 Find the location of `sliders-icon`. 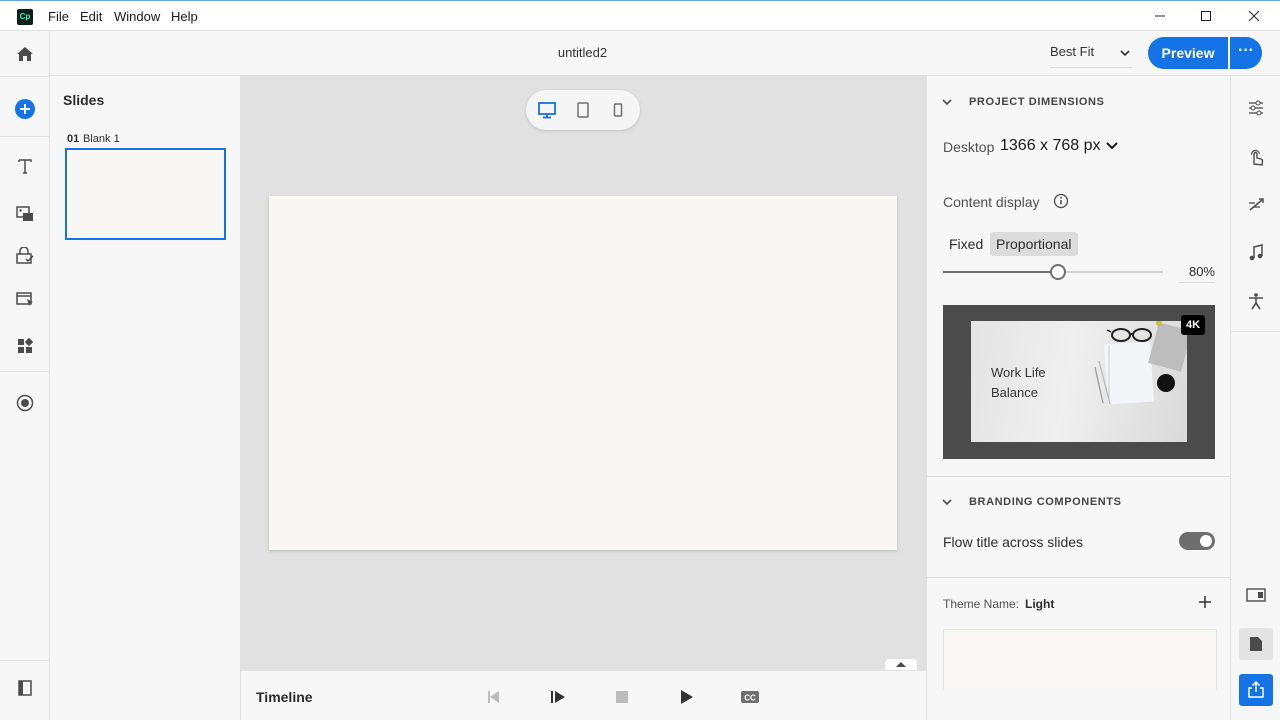

sliders-icon is located at coordinates (1256, 108).